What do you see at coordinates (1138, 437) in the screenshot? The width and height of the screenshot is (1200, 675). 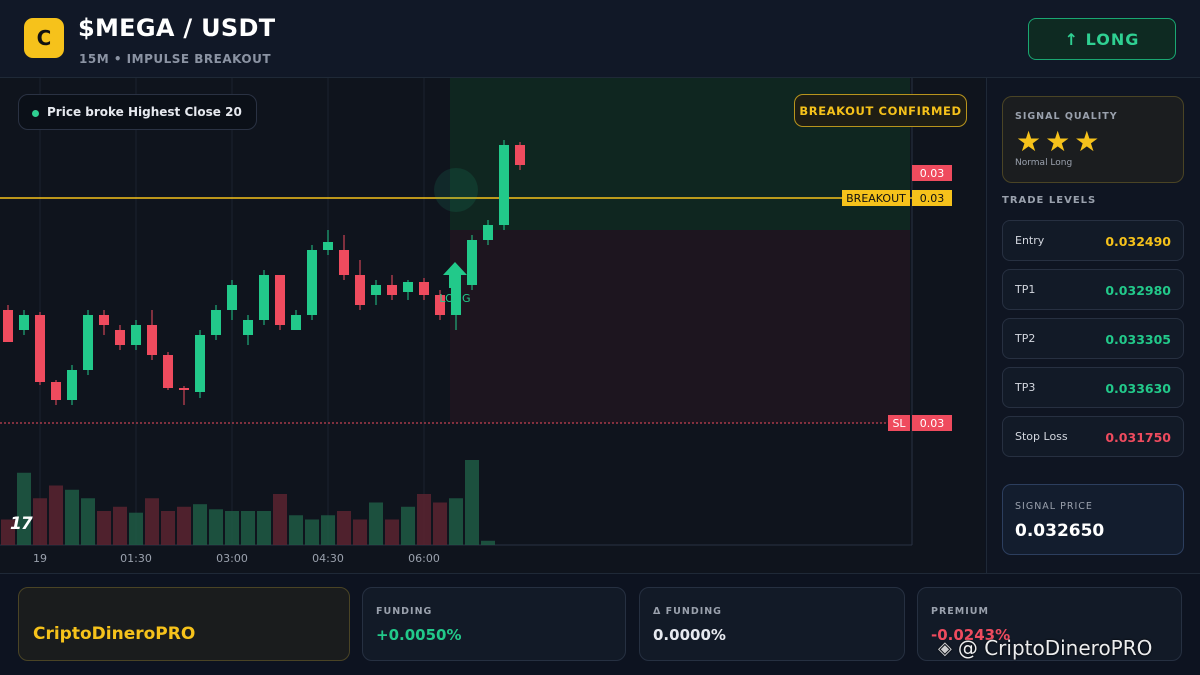 I see `level-value: 0.031750` at bounding box center [1138, 437].